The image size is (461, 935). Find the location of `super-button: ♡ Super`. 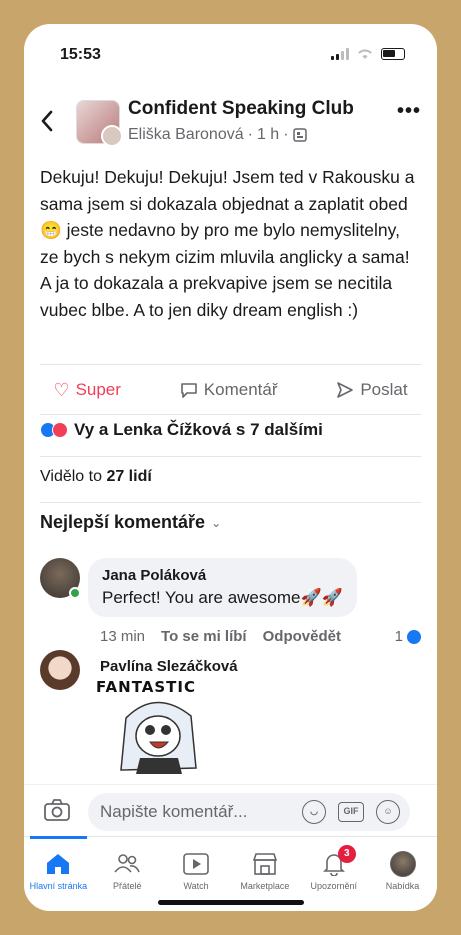

super-button: ♡ Super is located at coordinates (87, 390).